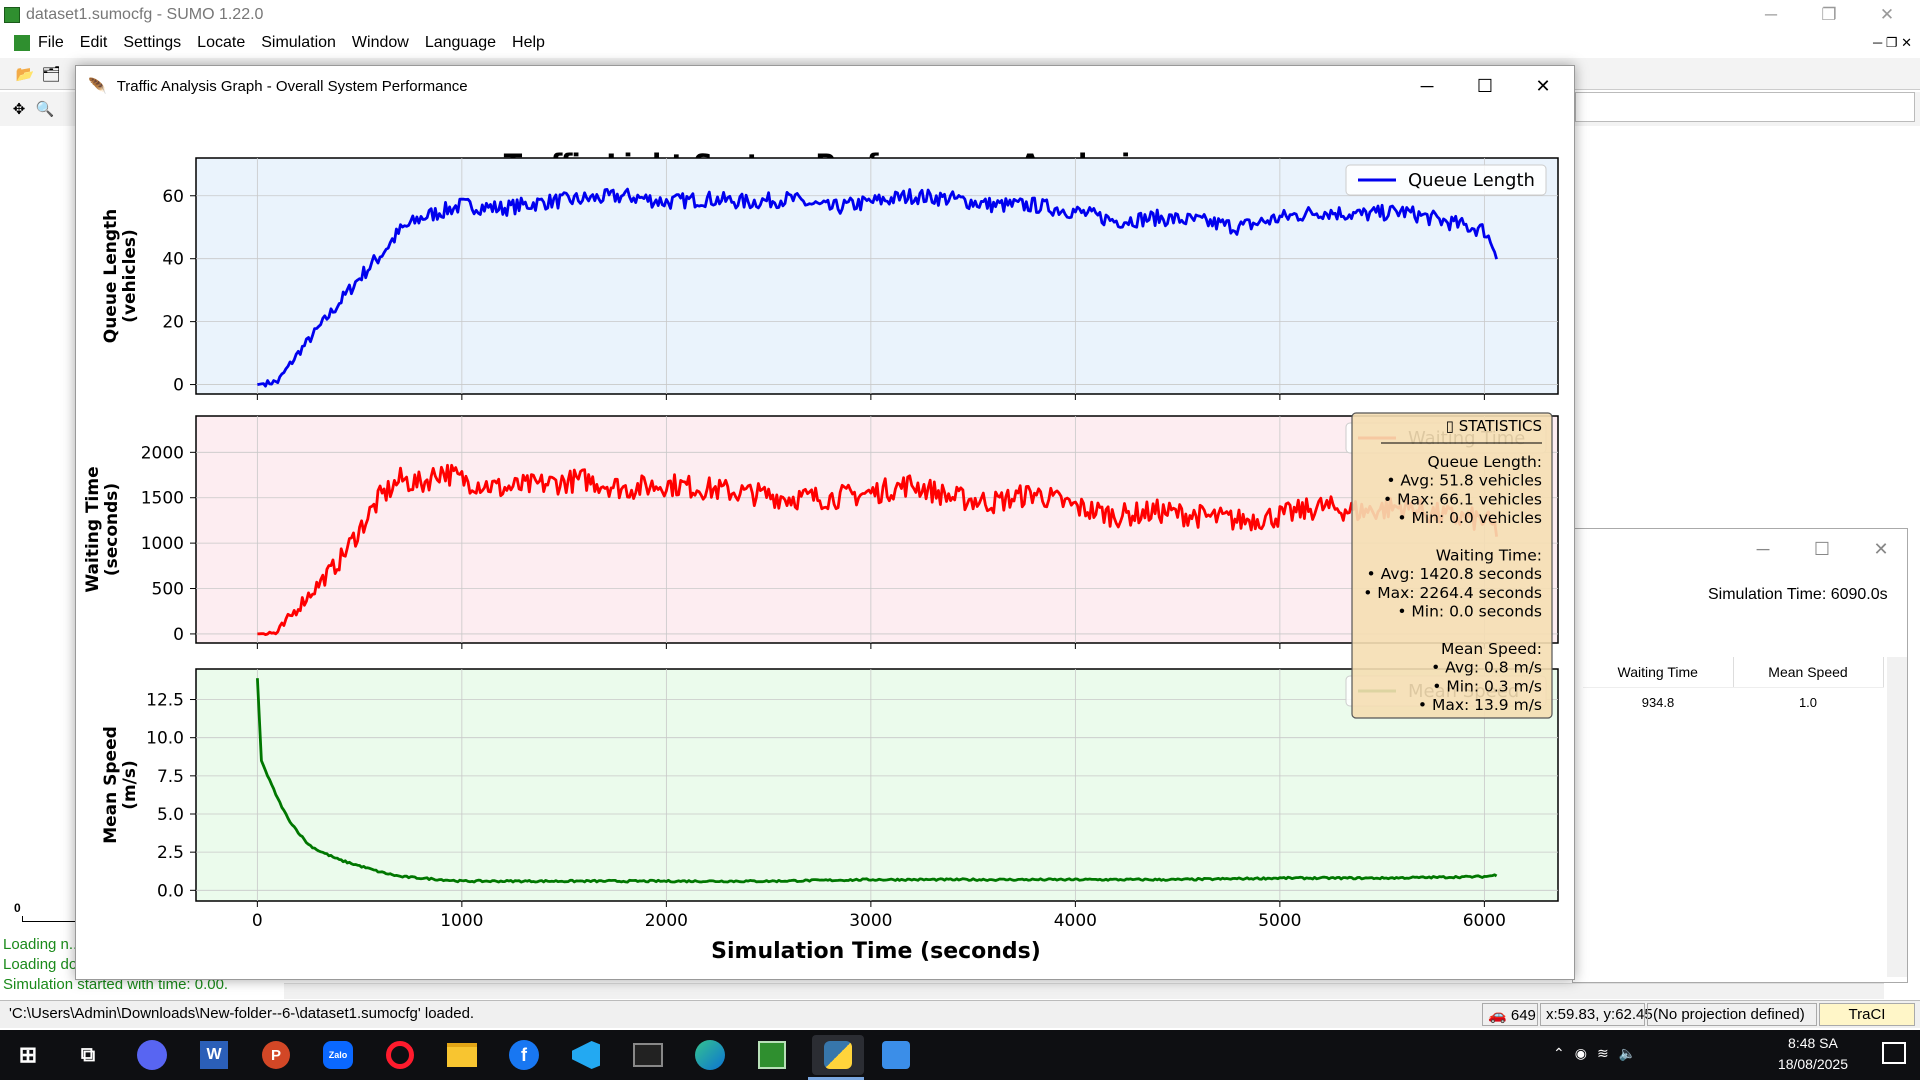 The image size is (1920, 1080). Describe the element at coordinates (111, 276) in the screenshot. I see `y-axis-label-line: Queue Length` at that location.